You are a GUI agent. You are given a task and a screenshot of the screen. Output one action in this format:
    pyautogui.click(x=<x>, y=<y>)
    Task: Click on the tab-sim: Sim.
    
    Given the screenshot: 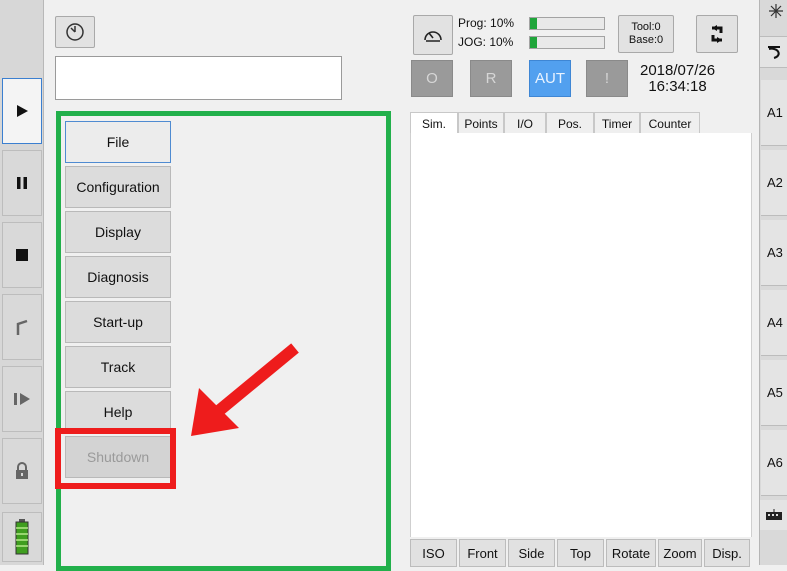 What is the action you would take?
    pyautogui.click(x=434, y=123)
    